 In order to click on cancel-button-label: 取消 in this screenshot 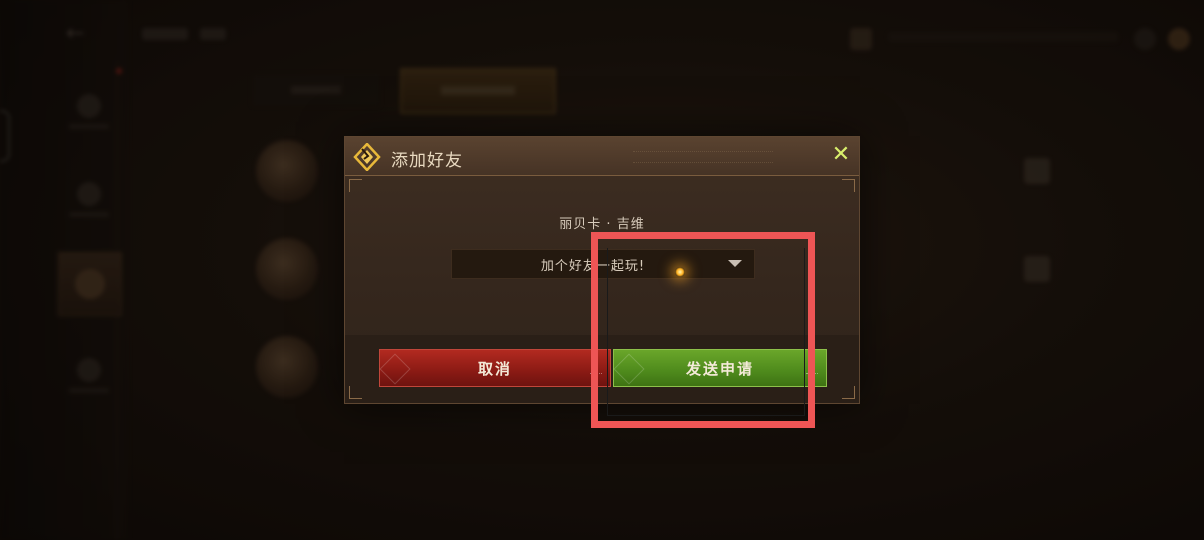, I will do `click(494, 368)`.